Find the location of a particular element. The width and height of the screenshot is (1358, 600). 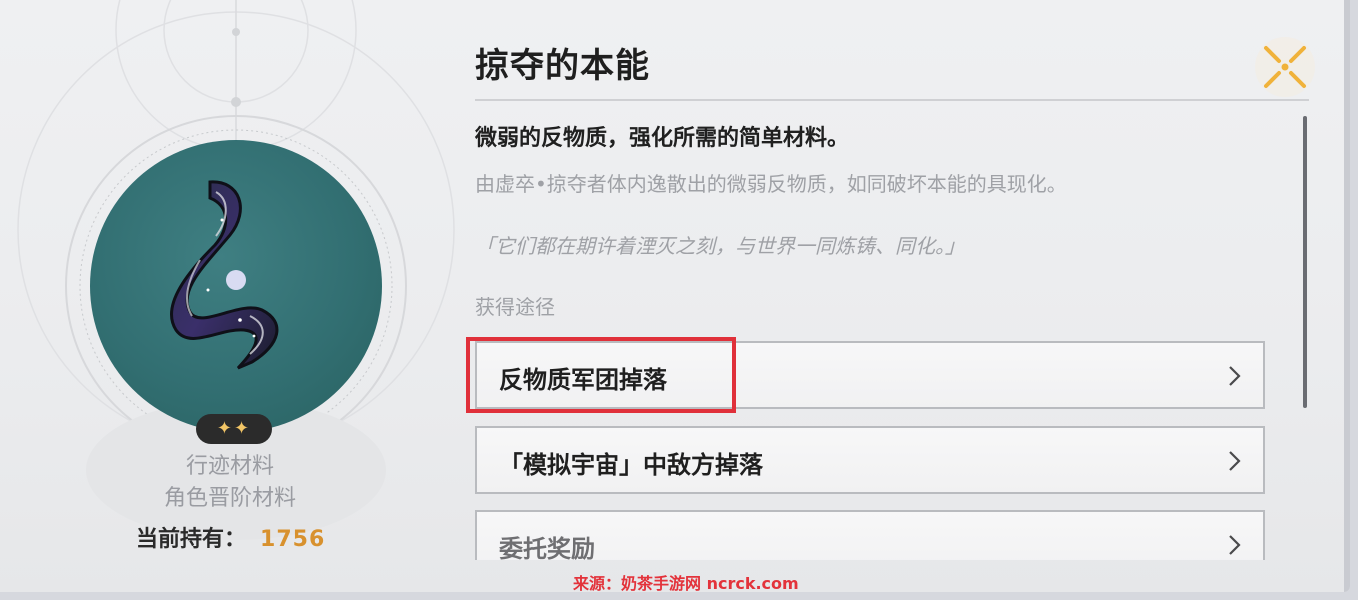

source-label: 「模拟宇宙」中敌方掉落 is located at coordinates (631, 465).